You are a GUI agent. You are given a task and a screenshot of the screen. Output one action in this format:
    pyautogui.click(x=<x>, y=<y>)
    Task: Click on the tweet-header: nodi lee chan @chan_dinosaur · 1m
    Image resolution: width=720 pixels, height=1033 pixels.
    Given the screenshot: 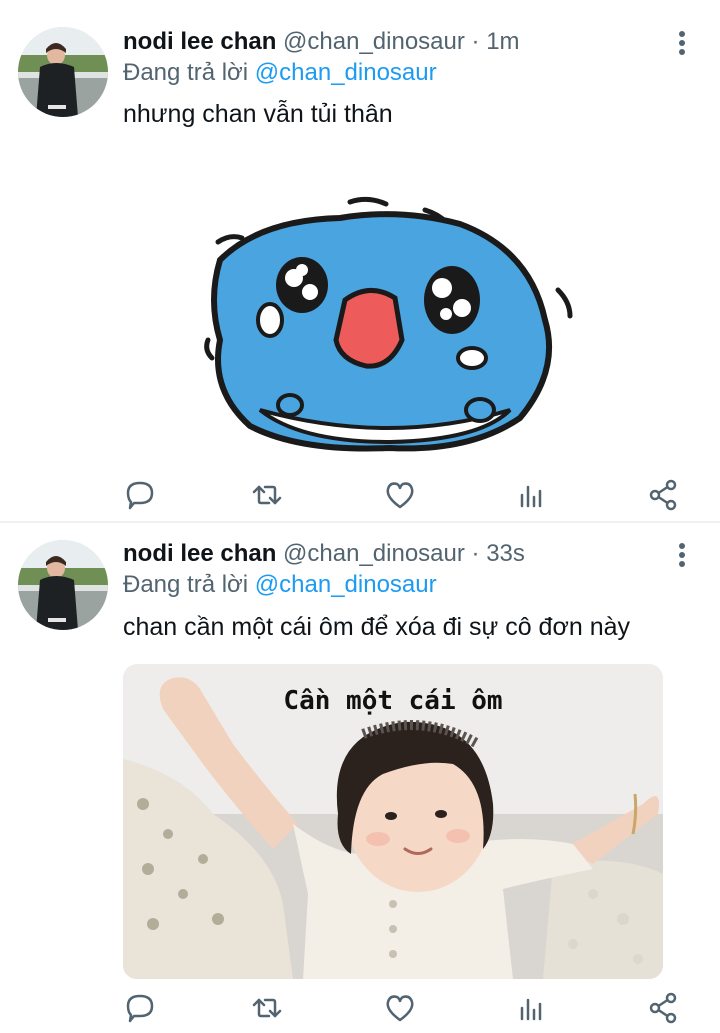 What is the action you would take?
    pyautogui.click(x=321, y=42)
    